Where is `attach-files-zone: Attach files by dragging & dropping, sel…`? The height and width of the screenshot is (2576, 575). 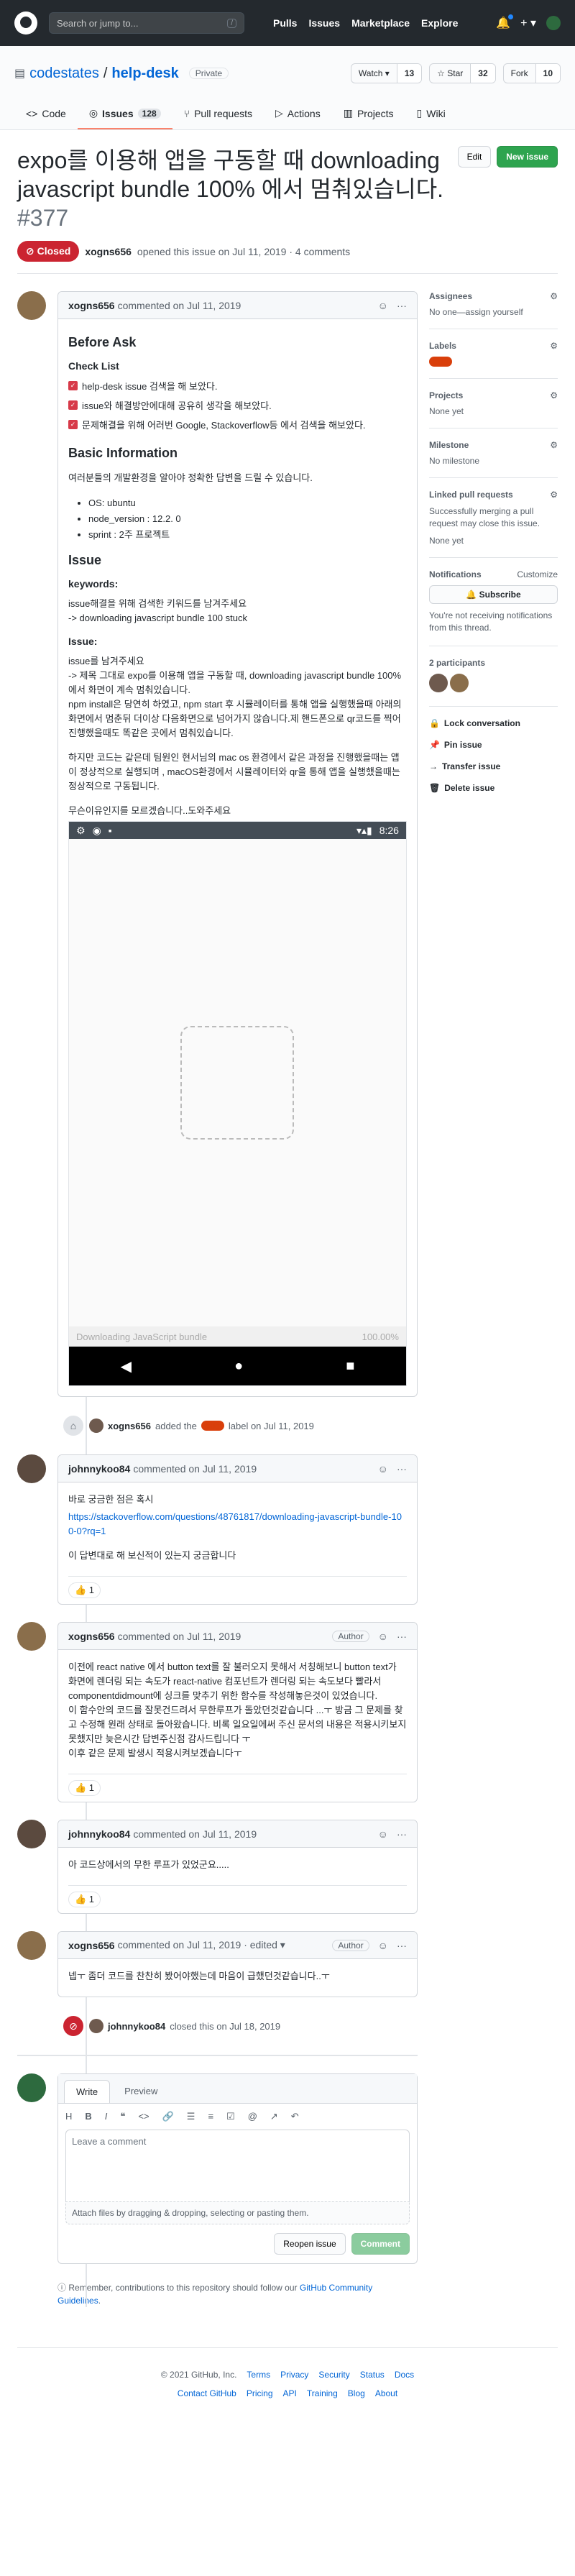 attach-files-zone: Attach files by dragging & dropping, sel… is located at coordinates (237, 2212).